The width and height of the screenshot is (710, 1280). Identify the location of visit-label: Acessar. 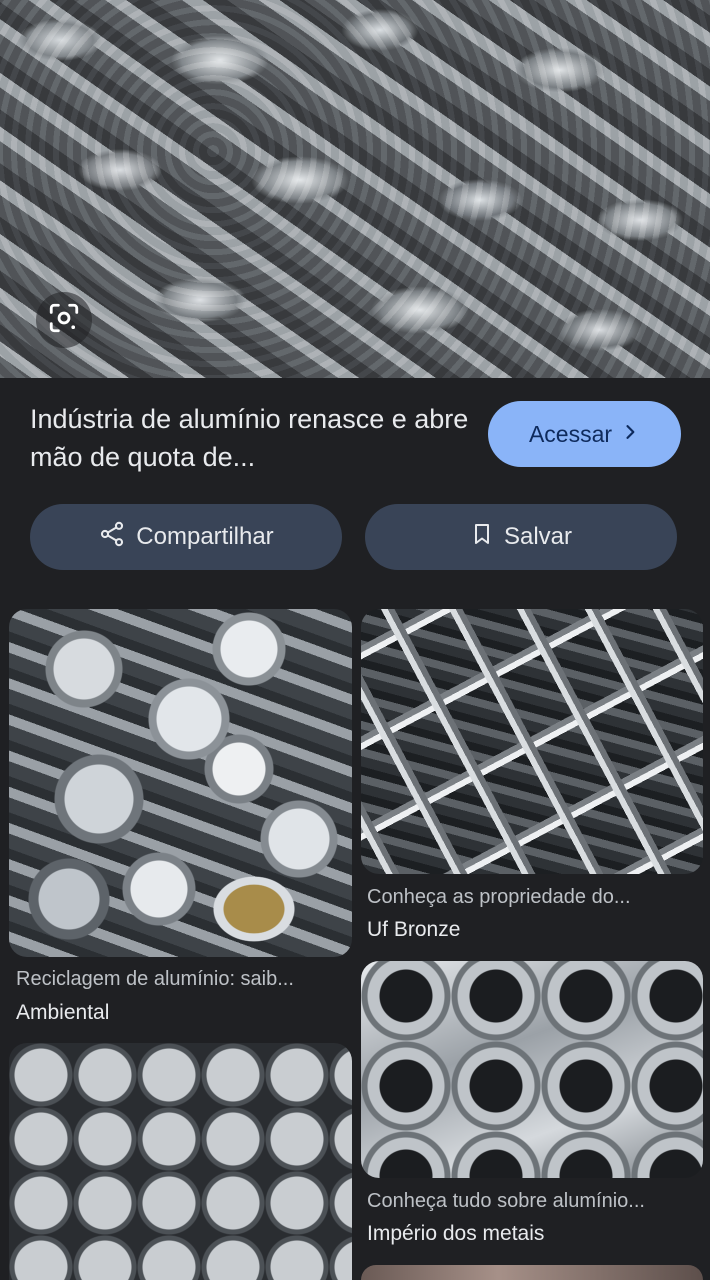
(570, 433).